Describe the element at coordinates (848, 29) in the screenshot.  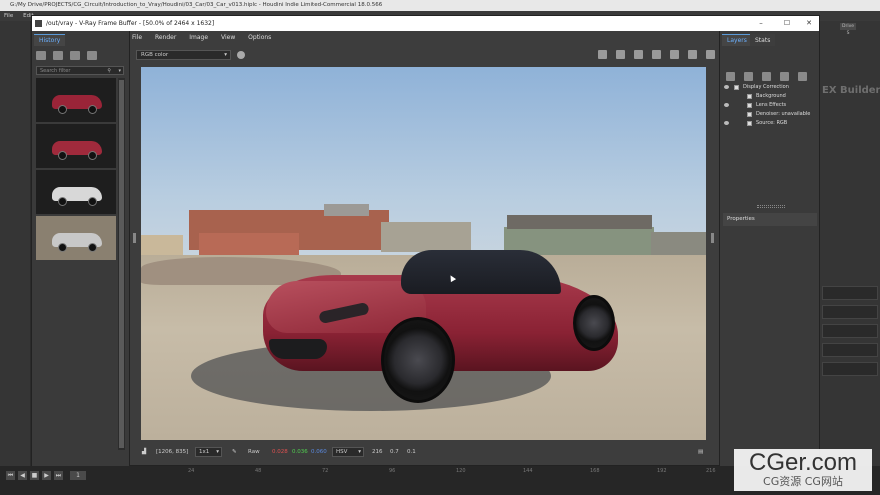
I see `houdini-shelf-tab: Drive S` at that location.